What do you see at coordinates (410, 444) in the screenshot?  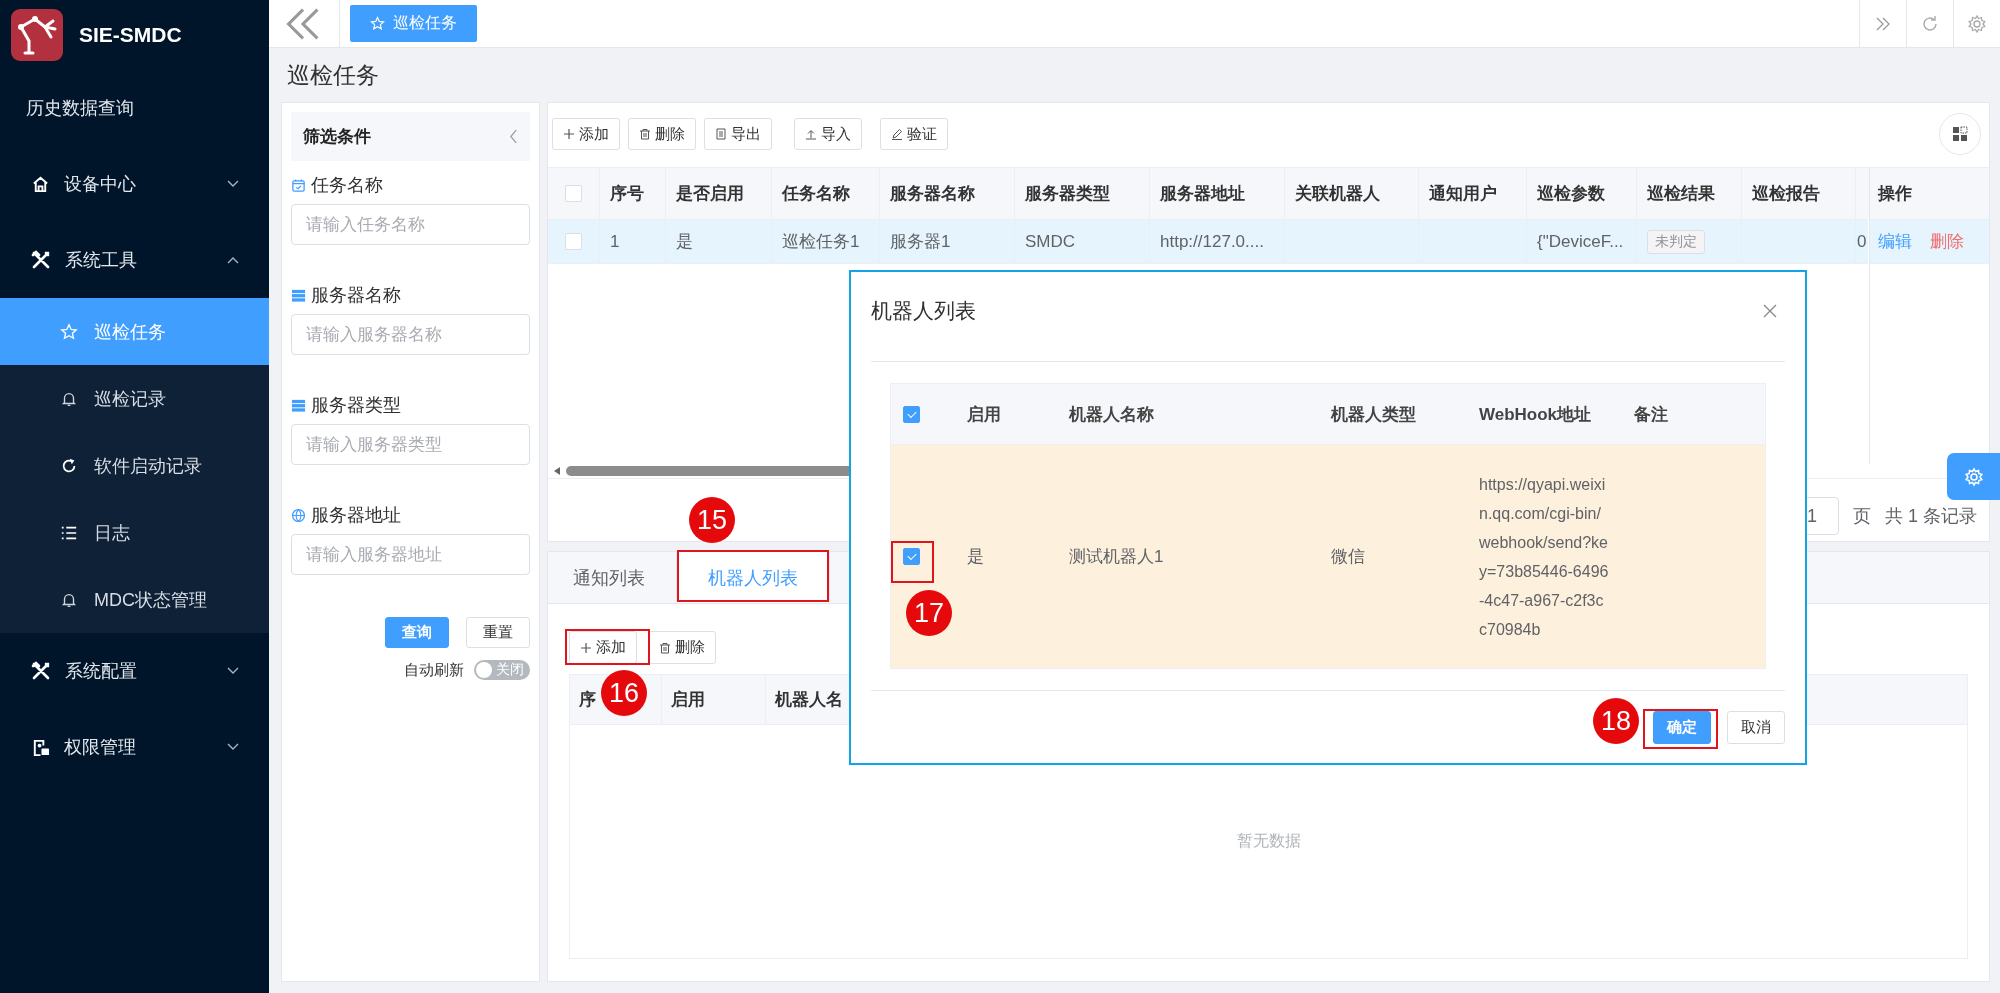 I see `filter-input: 请输入服务器类型` at bounding box center [410, 444].